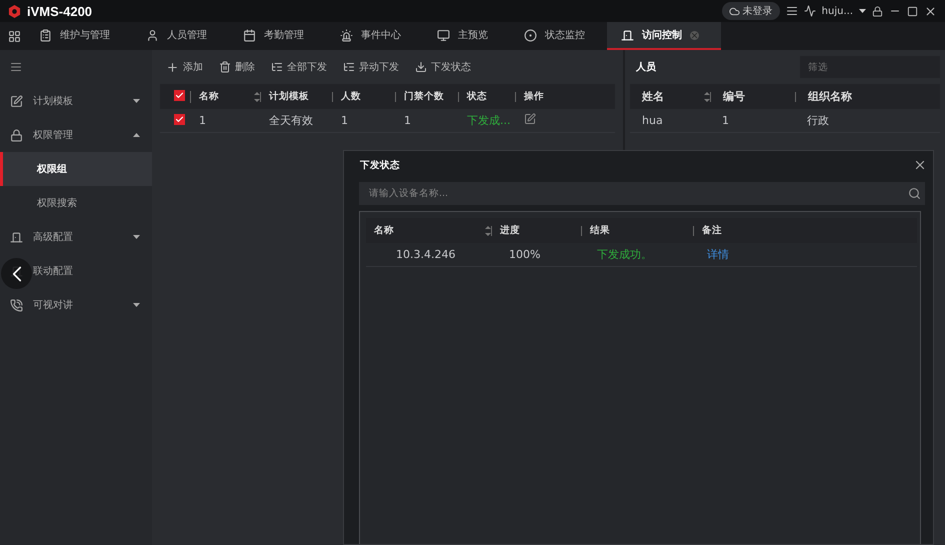 This screenshot has width=945, height=545. Describe the element at coordinates (76, 135) in the screenshot. I see `sidebar-item: 权限管理` at that location.